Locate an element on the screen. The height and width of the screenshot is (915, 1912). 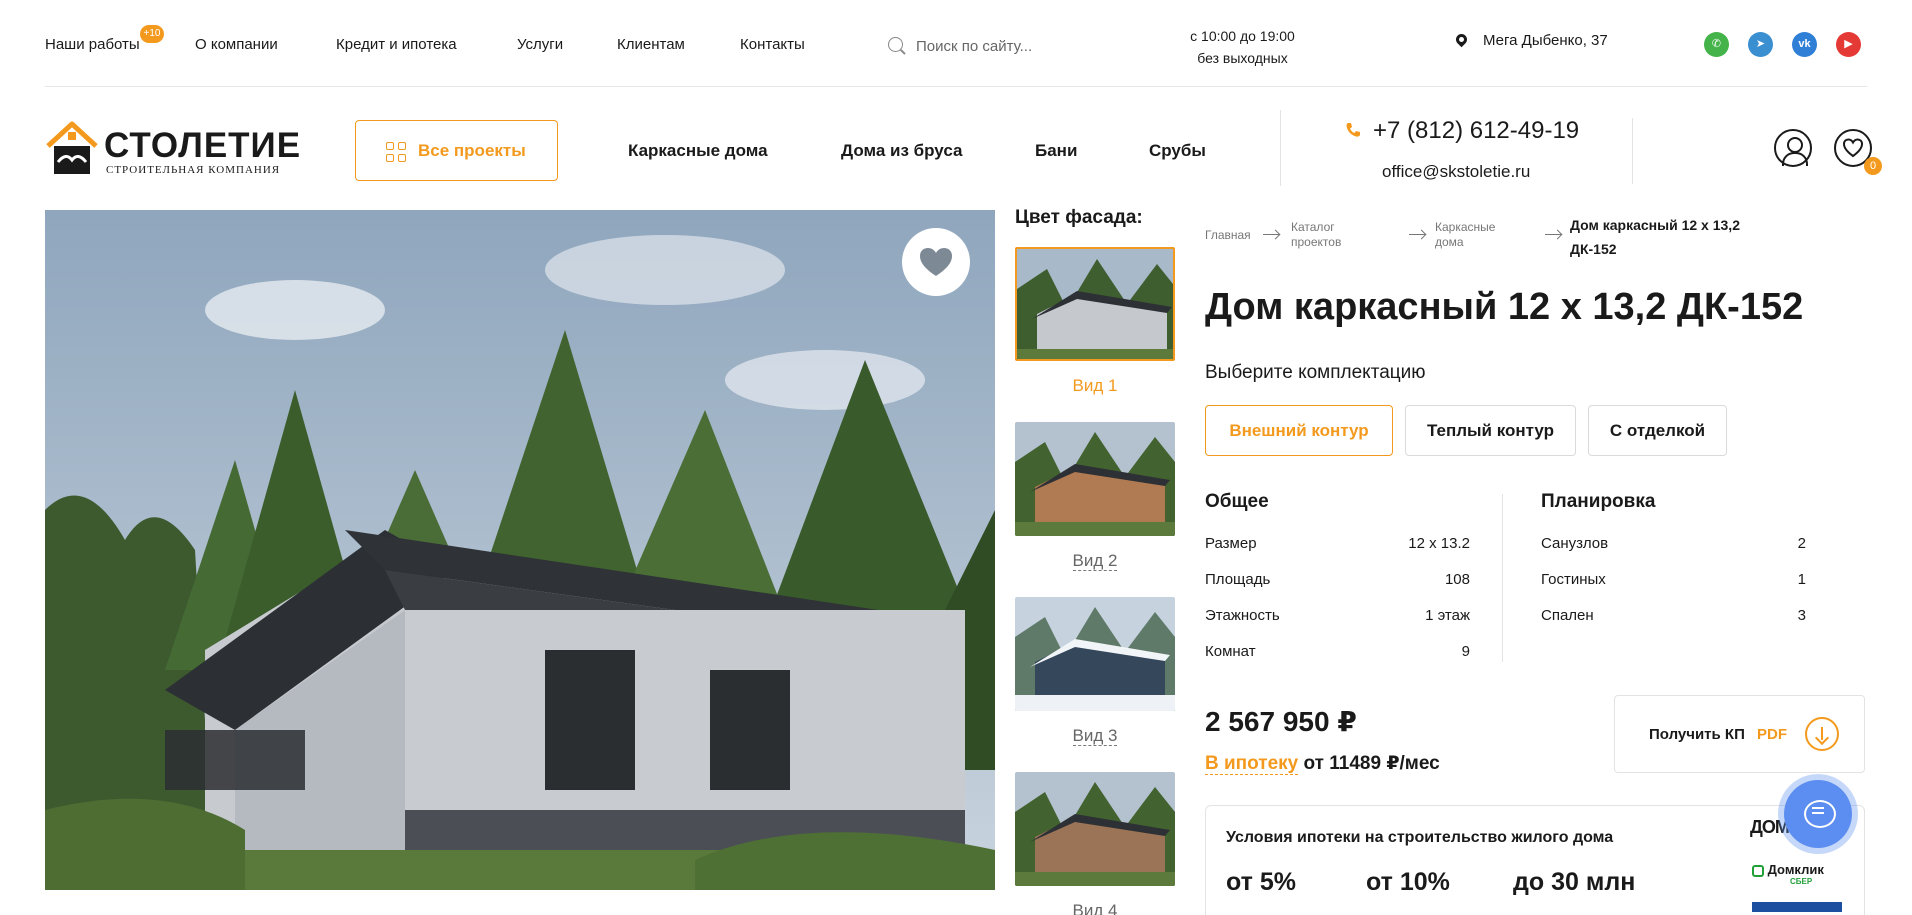
breadcrumb-current: Дом каркасный 12 х 13,2 ДК-152 is located at coordinates (1655, 237).